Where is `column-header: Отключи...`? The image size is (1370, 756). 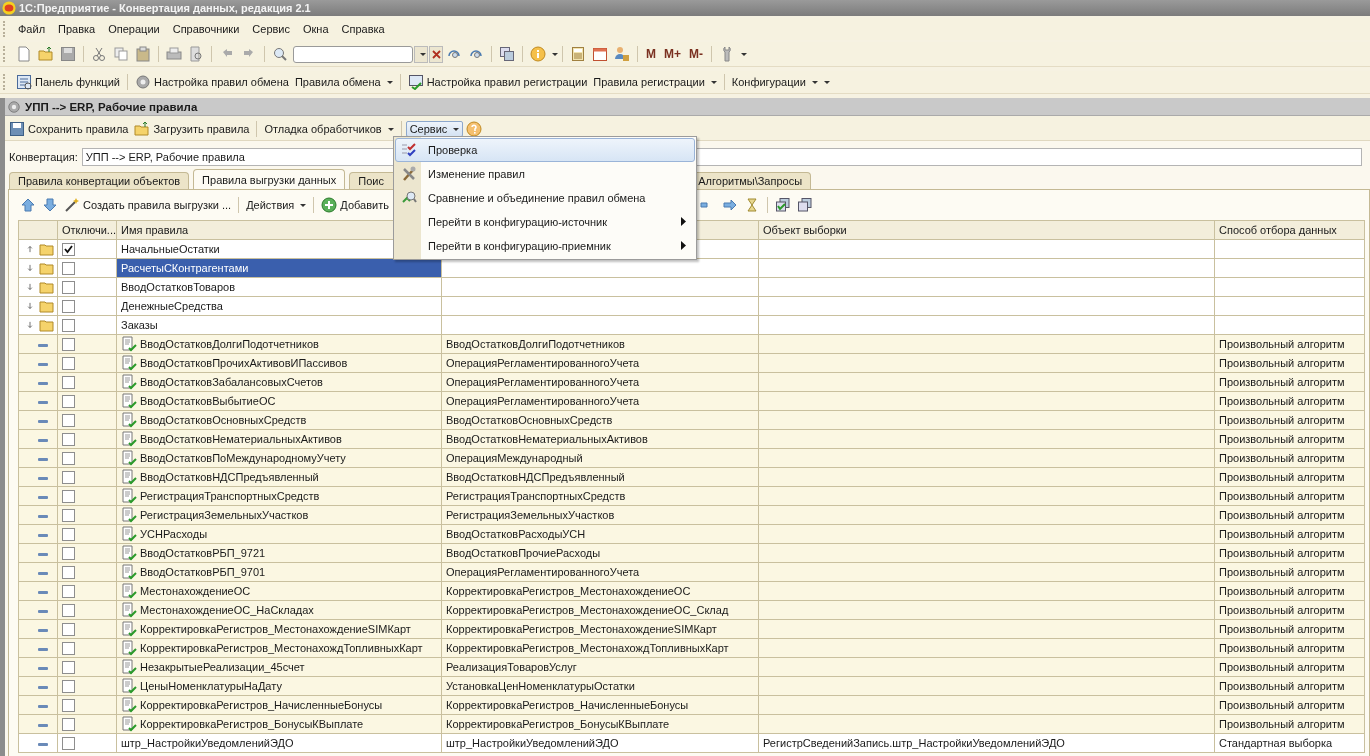
column-header: Отключи... is located at coordinates (87, 230).